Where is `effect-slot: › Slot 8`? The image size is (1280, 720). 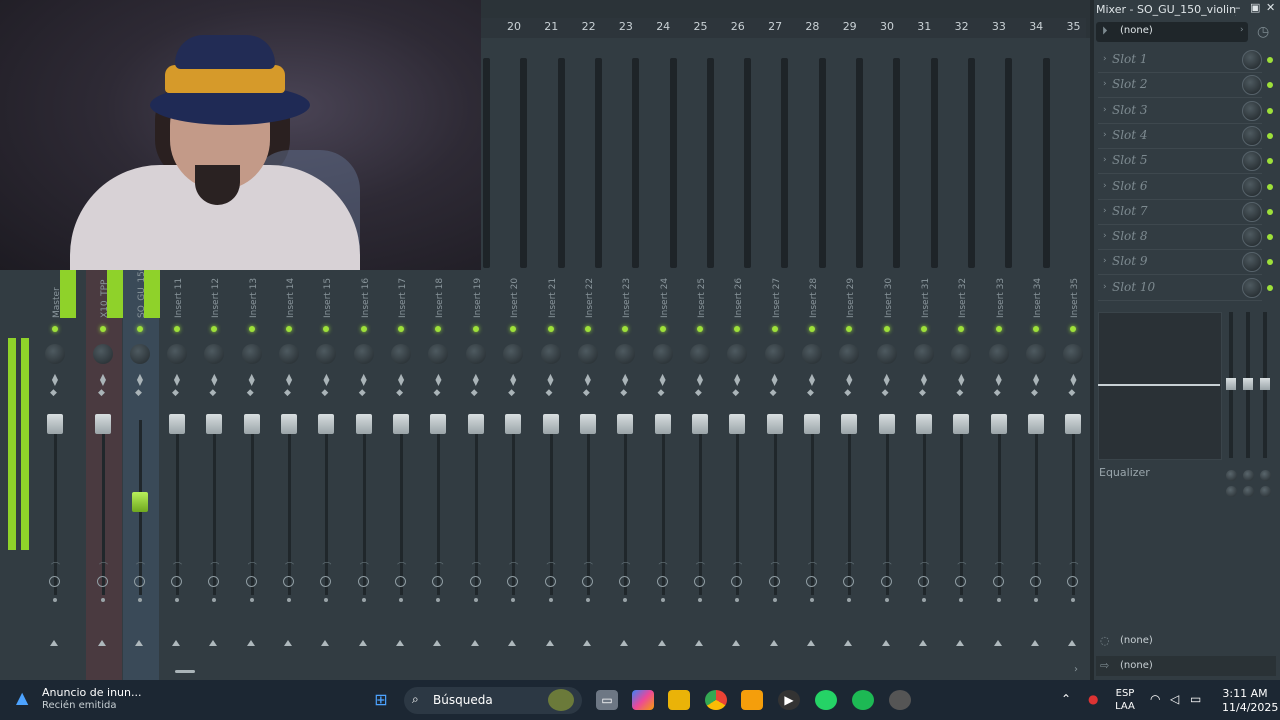
effect-slot: › Slot 8 is located at coordinates (1180, 238).